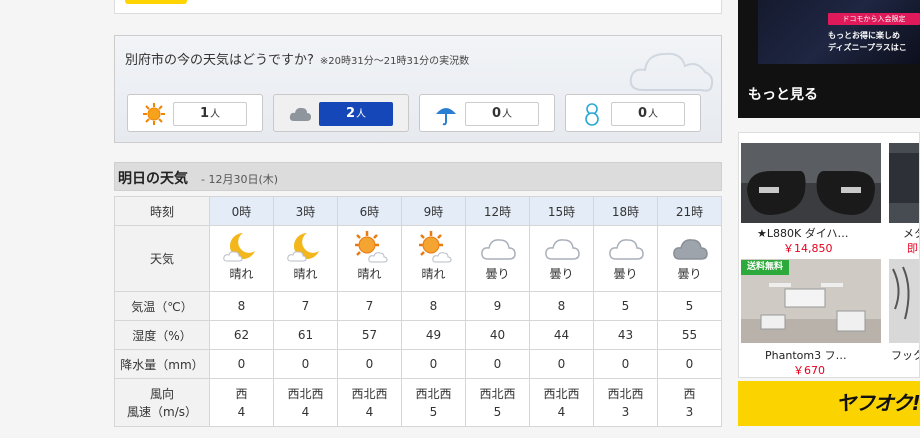 This screenshot has width=920, height=438. What do you see at coordinates (561, 306) in the screenshot?
I see `temp-cell: 8` at bounding box center [561, 306].